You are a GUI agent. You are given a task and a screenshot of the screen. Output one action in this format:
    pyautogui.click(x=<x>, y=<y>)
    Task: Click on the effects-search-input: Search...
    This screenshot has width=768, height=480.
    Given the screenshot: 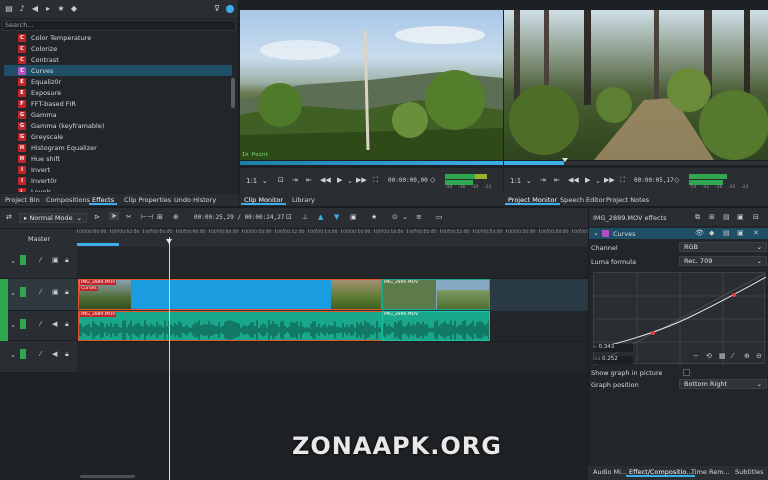 What is the action you would take?
    pyautogui.click(x=119, y=25)
    